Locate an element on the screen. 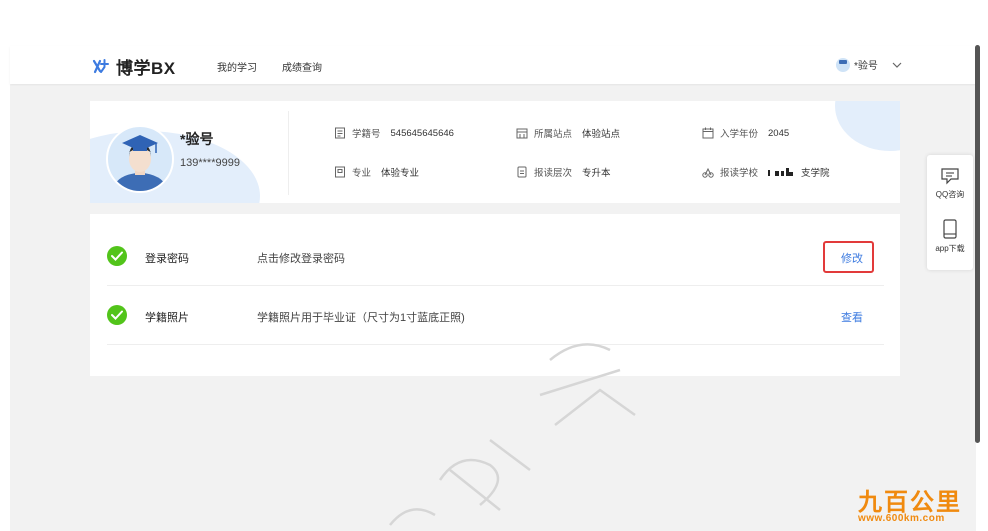  document-icon is located at coordinates (522, 172).